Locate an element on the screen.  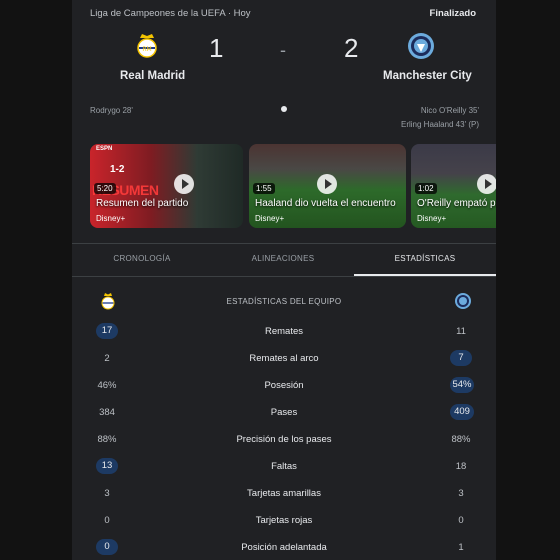
network-logo: ESPN is located at coordinates (104, 149).